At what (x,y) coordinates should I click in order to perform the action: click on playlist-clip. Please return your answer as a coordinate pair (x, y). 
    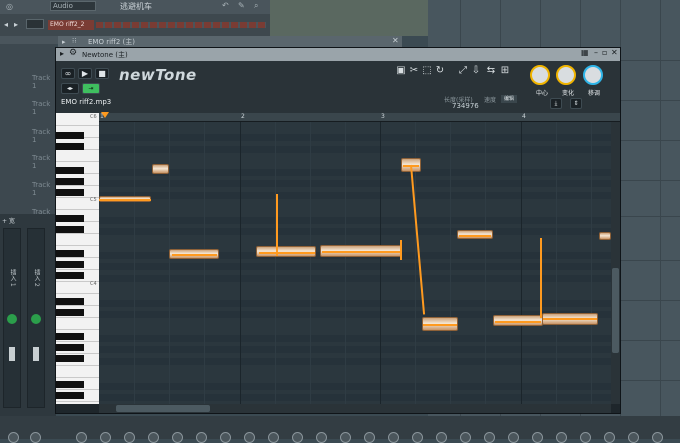
    Looking at the image, I should click on (475, 18).